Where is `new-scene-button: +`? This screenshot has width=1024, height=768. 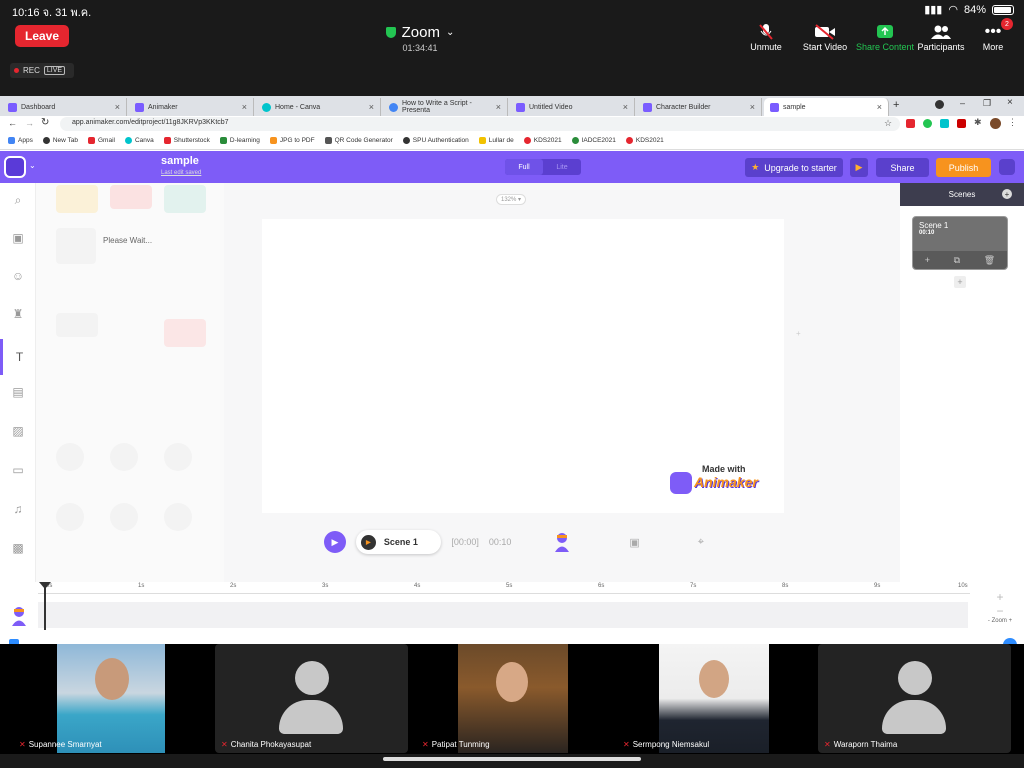
new-scene-button: + is located at coordinates (960, 282).